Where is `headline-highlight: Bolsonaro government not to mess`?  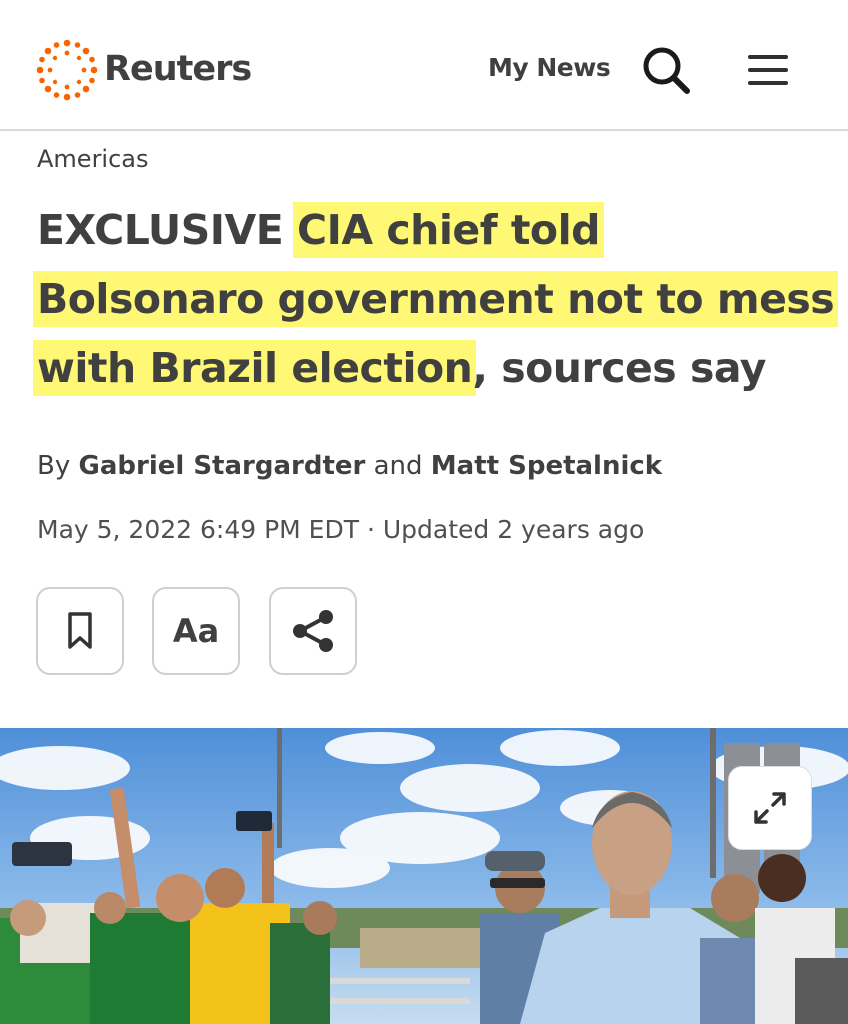 headline-highlight: Bolsonaro government not to mess is located at coordinates (436, 299).